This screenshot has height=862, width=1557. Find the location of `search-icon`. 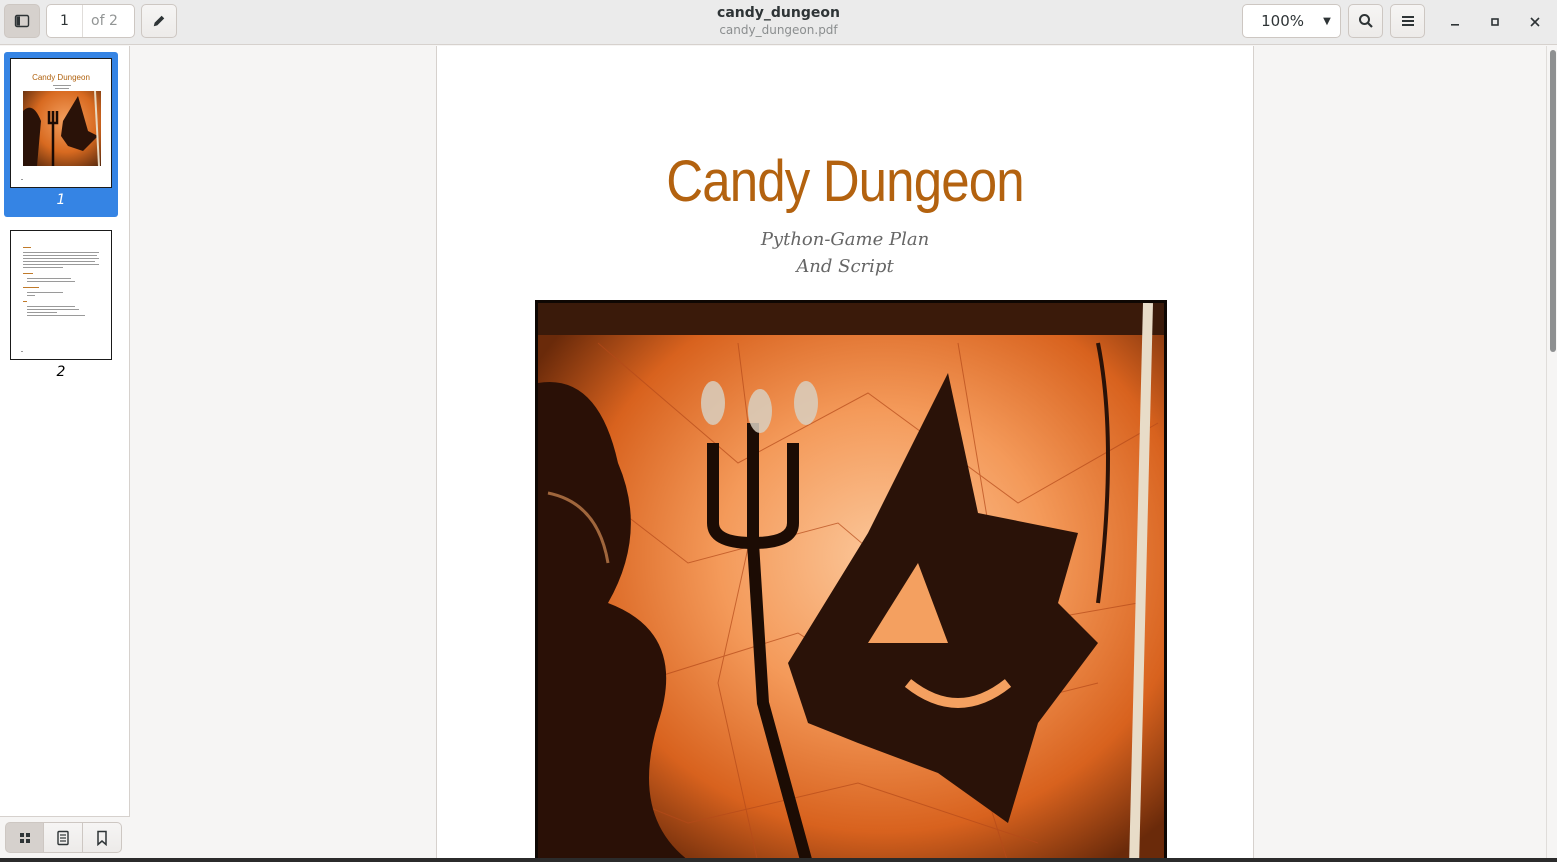

search-icon is located at coordinates (1365, 21).